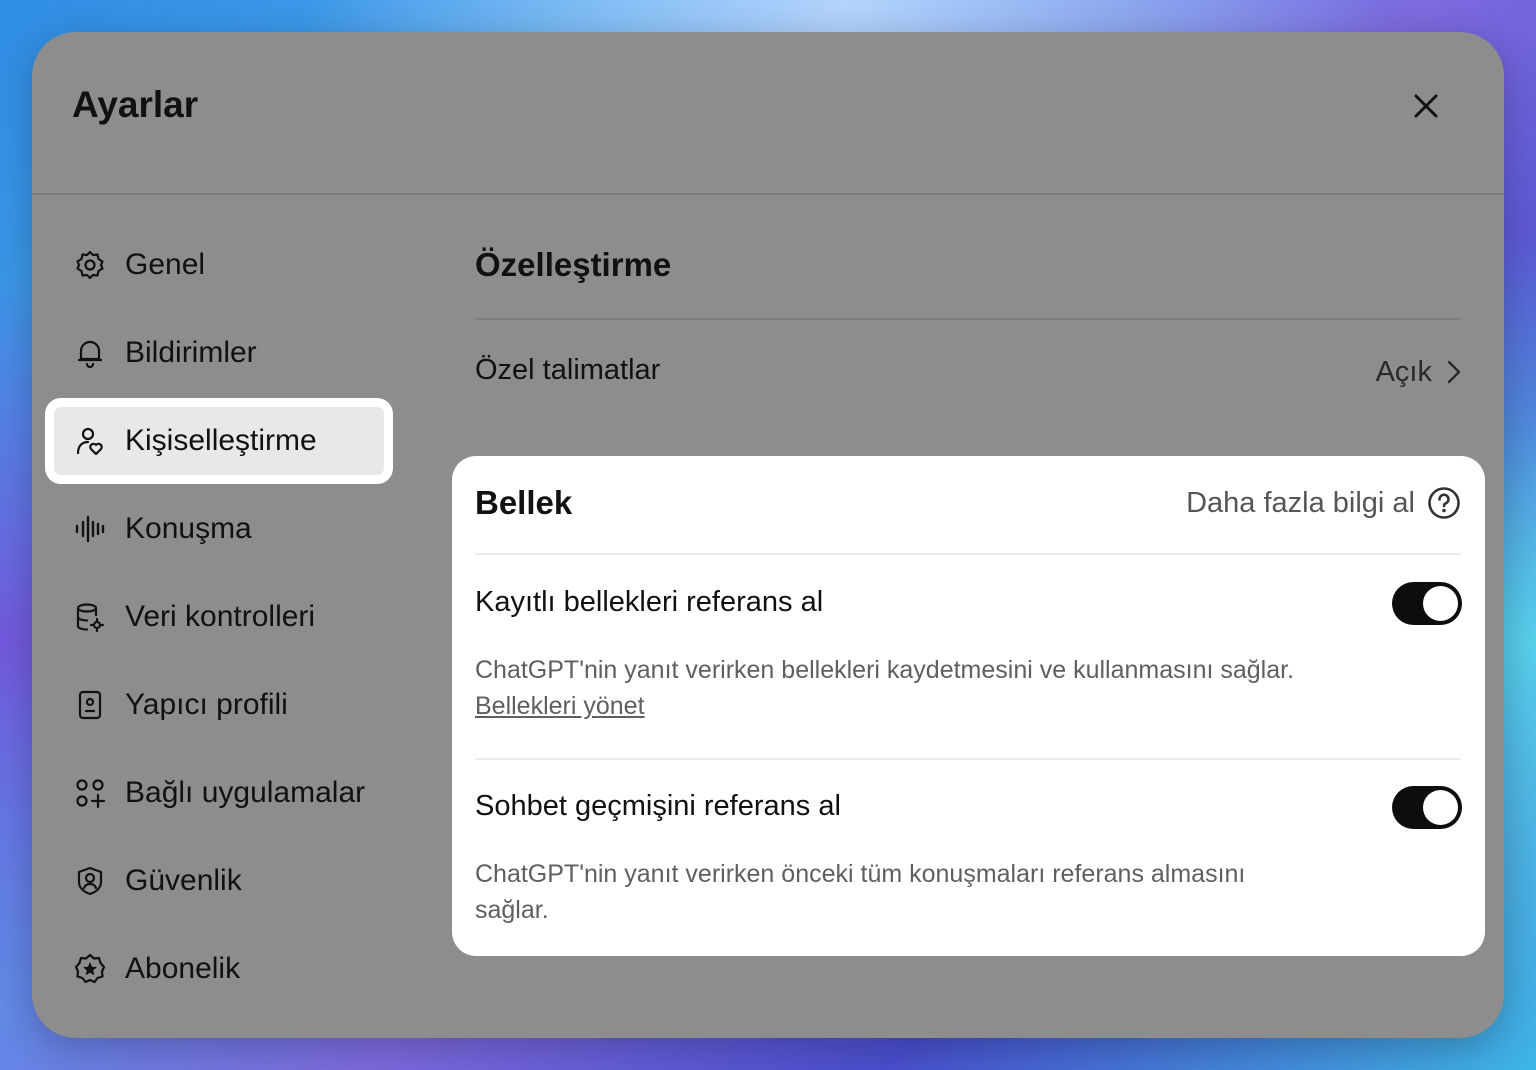 The width and height of the screenshot is (1536, 1070). What do you see at coordinates (1403, 371) in the screenshot?
I see `custom-instructions-value: Açık` at bounding box center [1403, 371].